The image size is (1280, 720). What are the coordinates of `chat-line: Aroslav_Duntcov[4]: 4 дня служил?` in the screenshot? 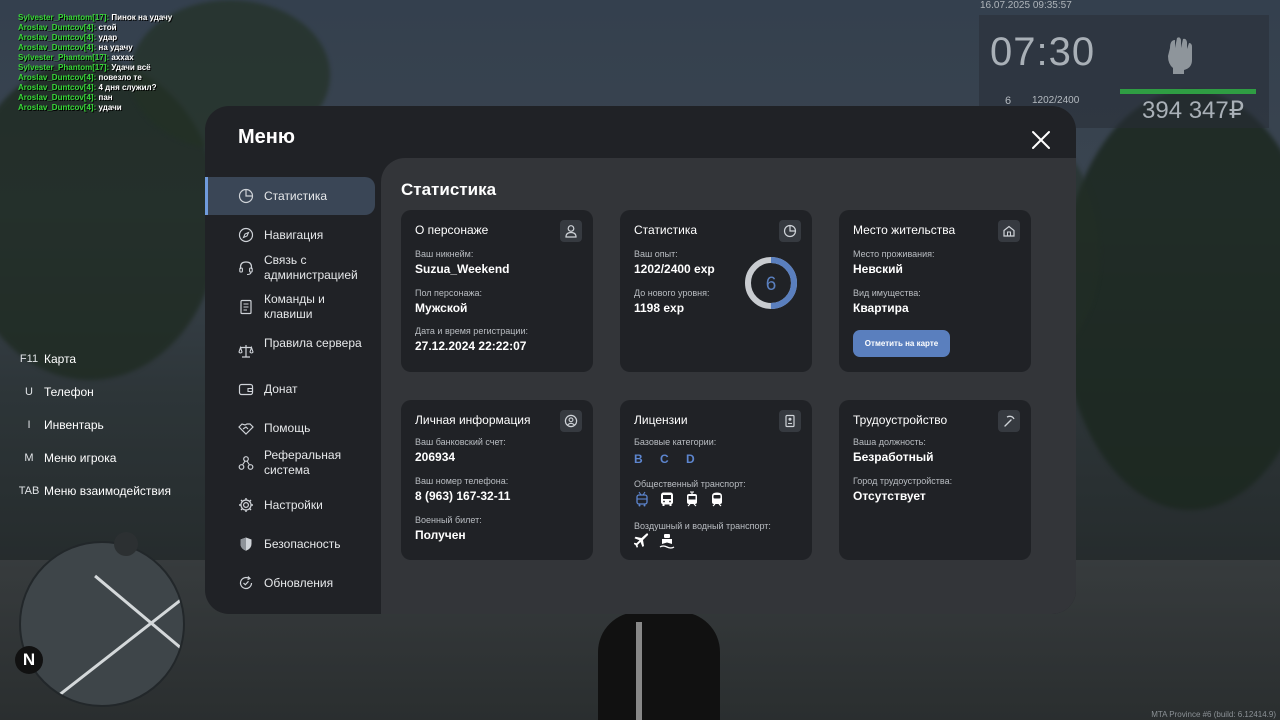 It's located at (95, 88).